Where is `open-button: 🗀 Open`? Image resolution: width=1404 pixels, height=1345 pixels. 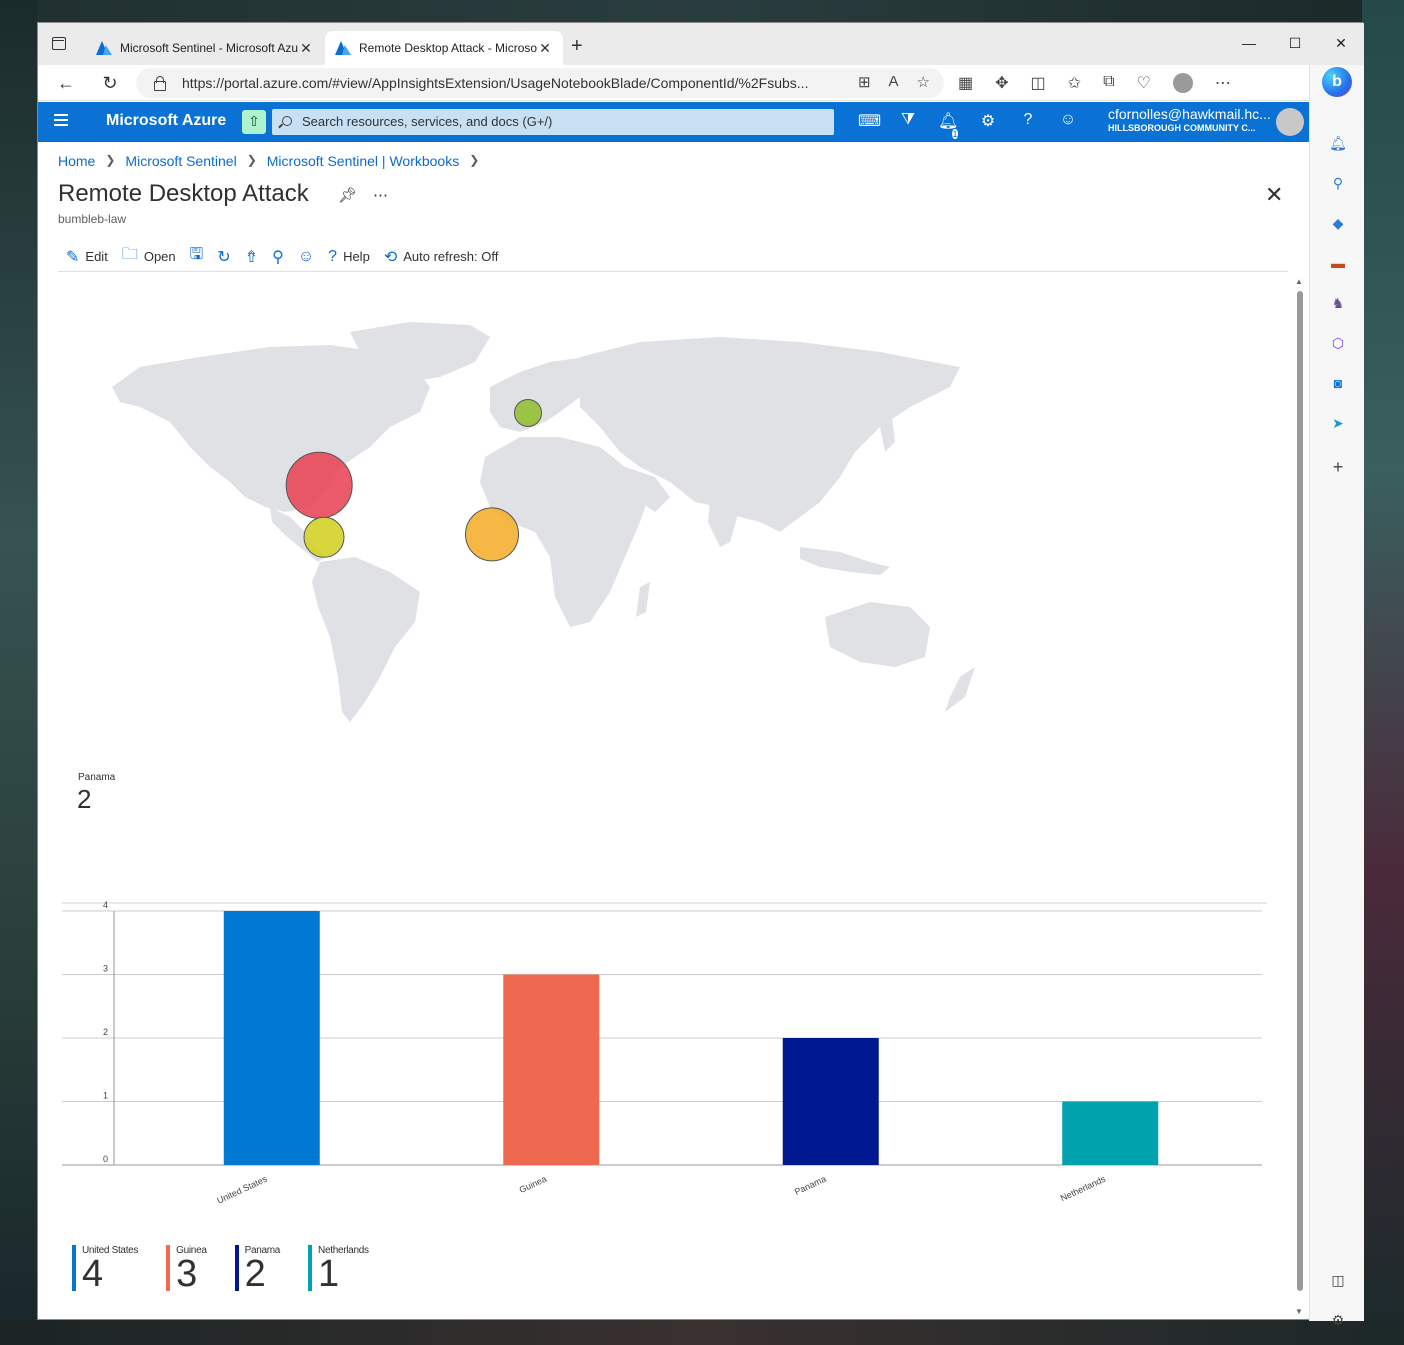 open-button: 🗀 Open is located at coordinates (149, 256).